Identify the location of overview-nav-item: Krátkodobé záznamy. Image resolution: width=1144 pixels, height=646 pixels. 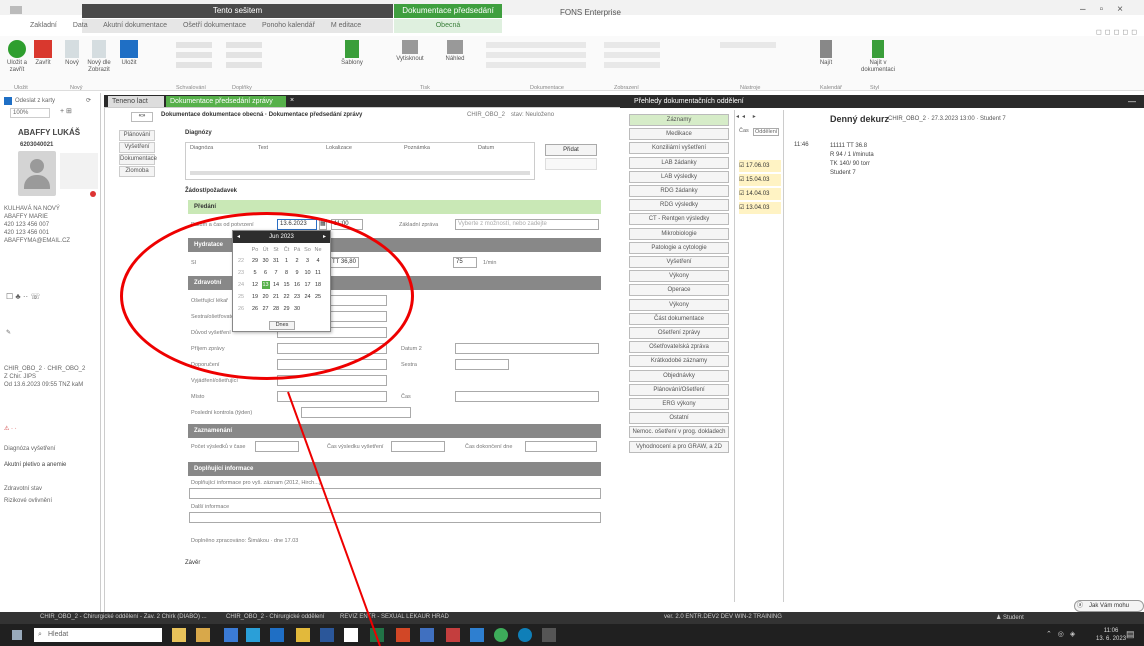
(679, 361).